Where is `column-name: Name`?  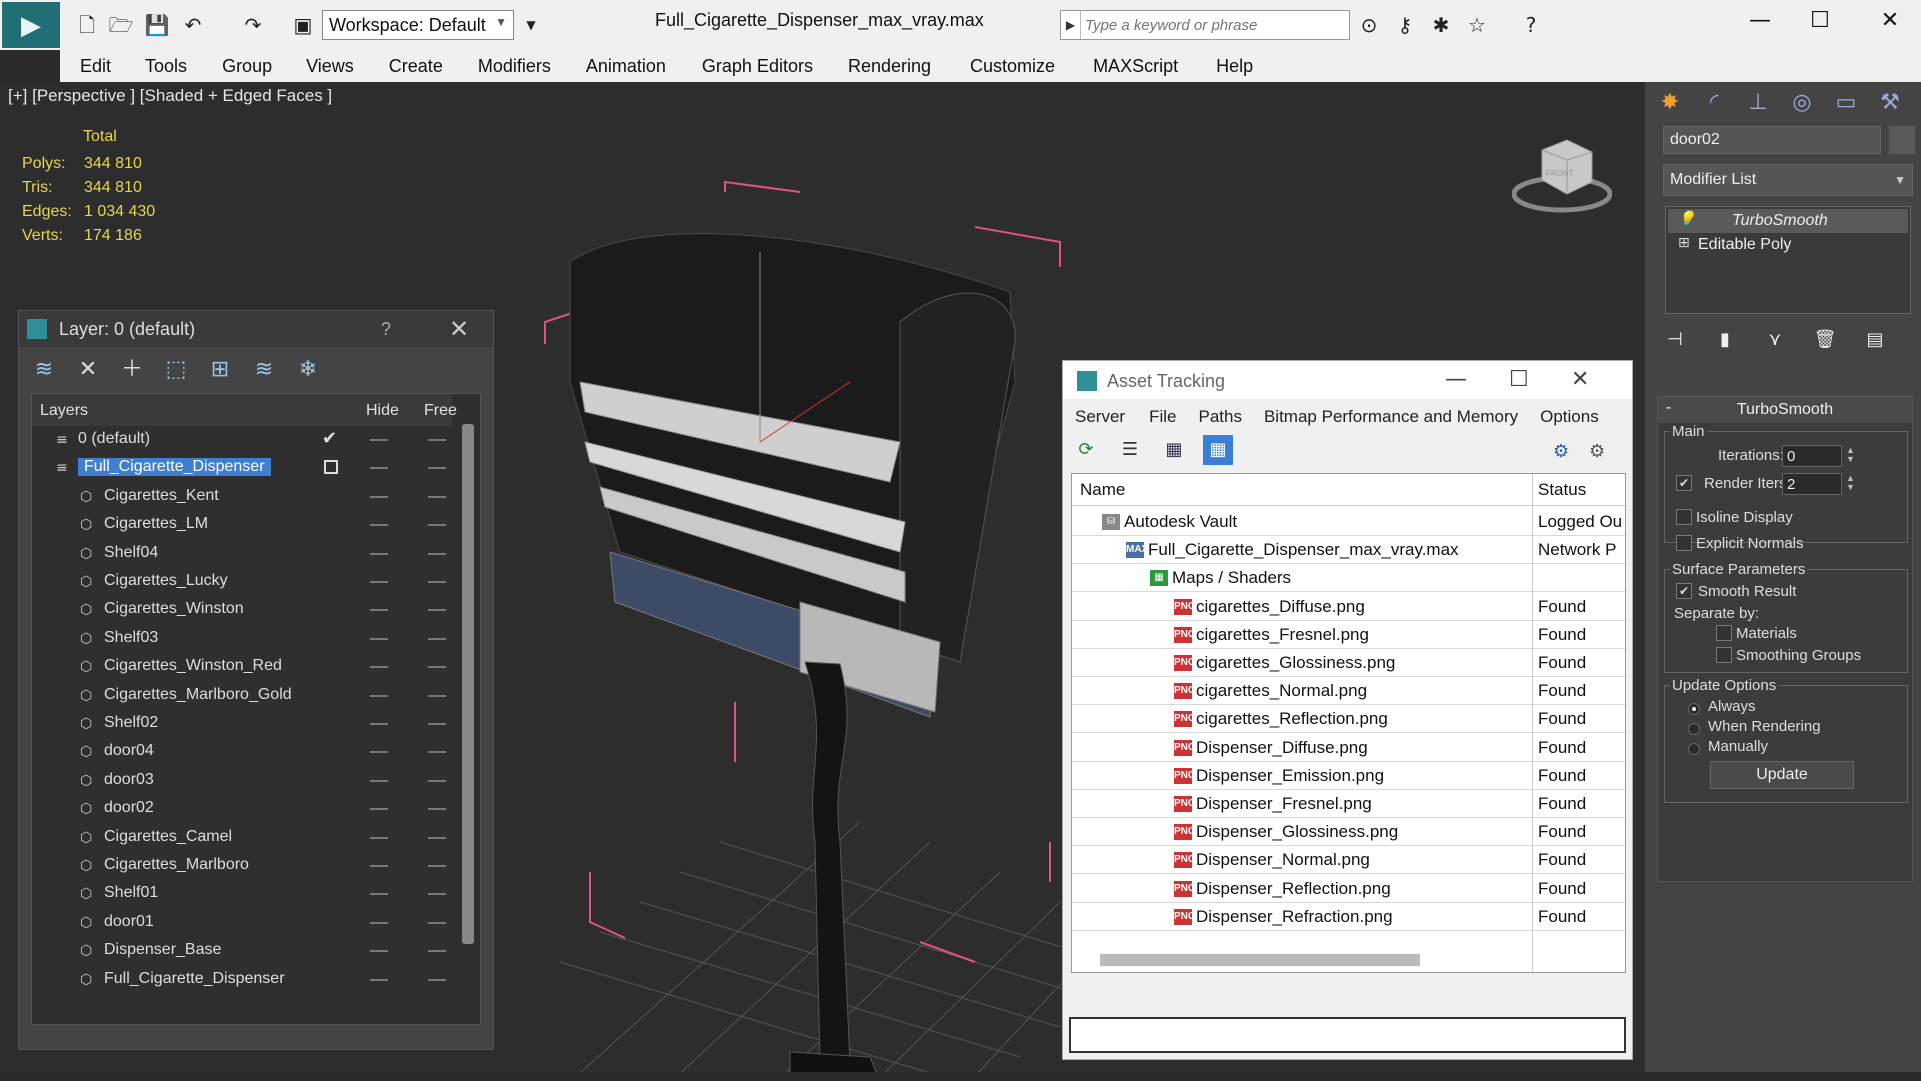 column-name: Name is located at coordinates (1102, 490).